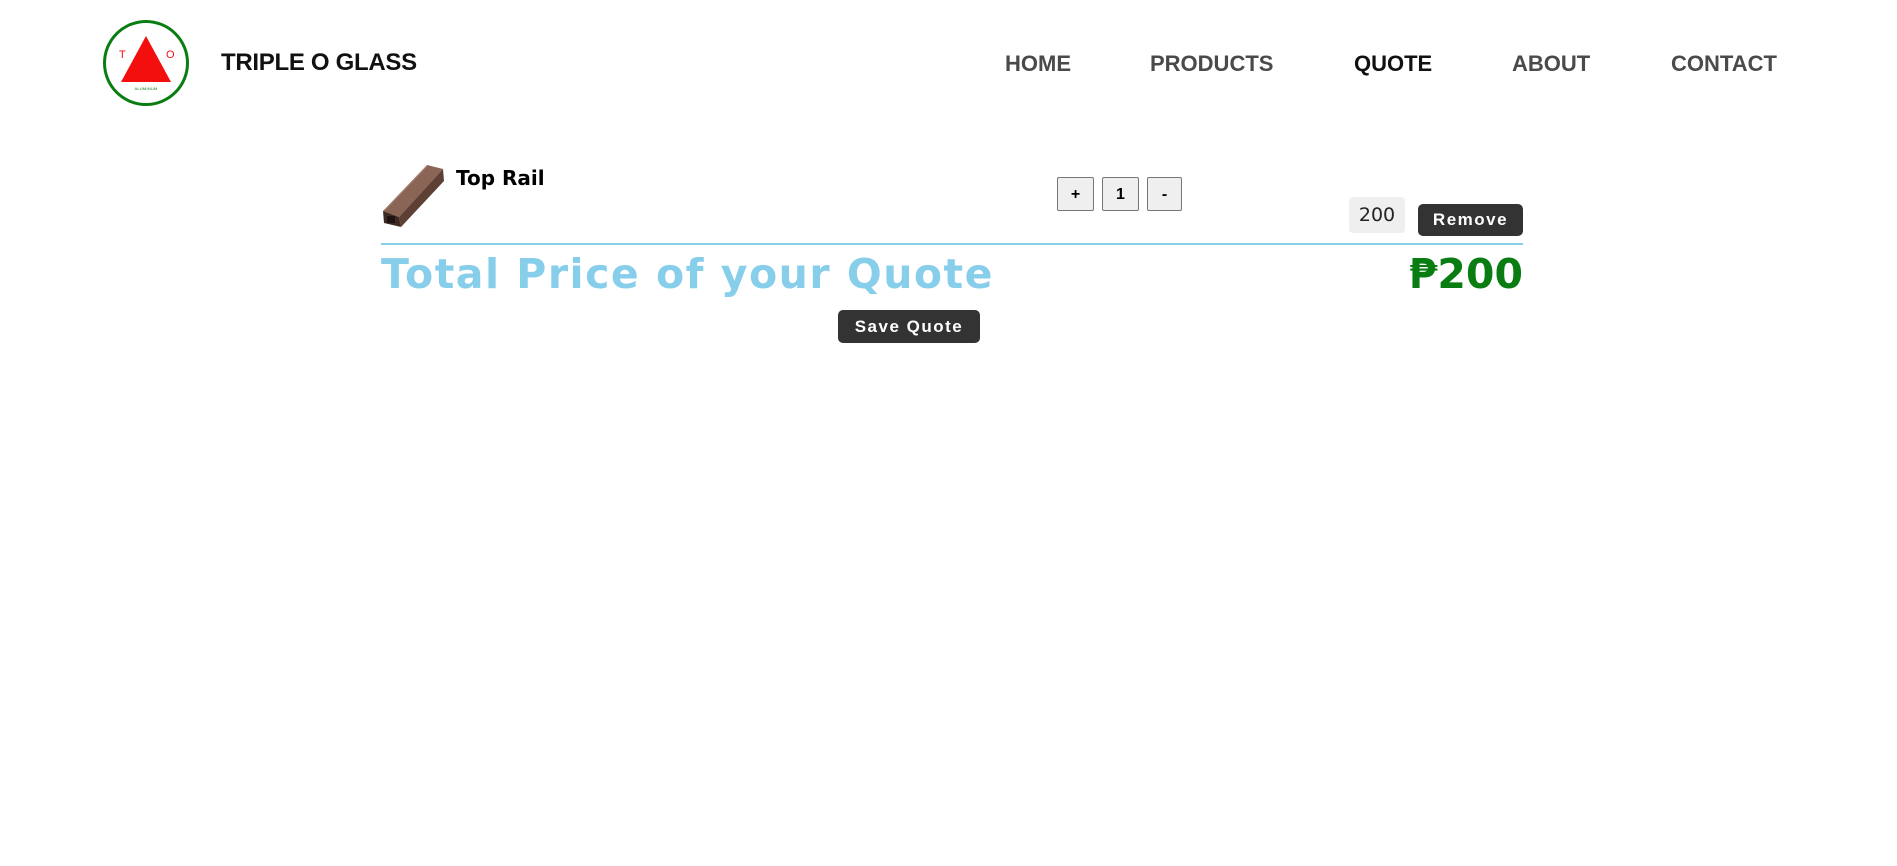 Image resolution: width=1897 pixels, height=866 pixels. I want to click on total-price-label: Total Price of your Quote, so click(687, 274).